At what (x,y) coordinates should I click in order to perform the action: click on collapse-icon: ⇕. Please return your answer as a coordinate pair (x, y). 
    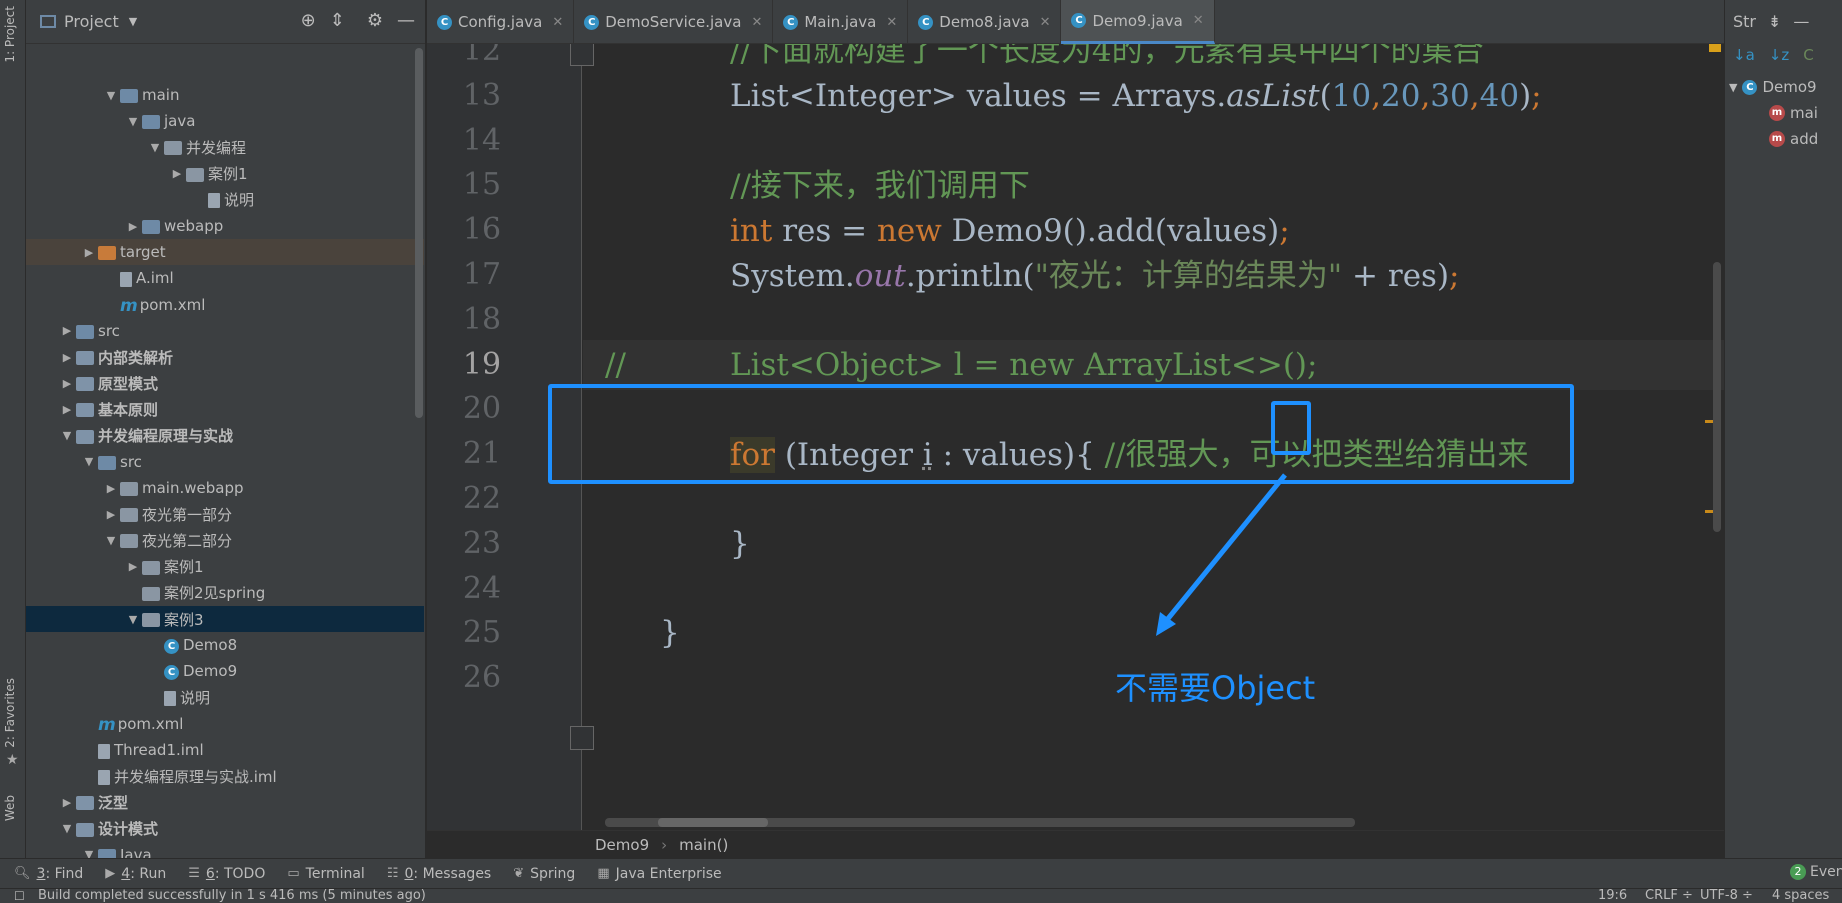
    Looking at the image, I should click on (337, 20).